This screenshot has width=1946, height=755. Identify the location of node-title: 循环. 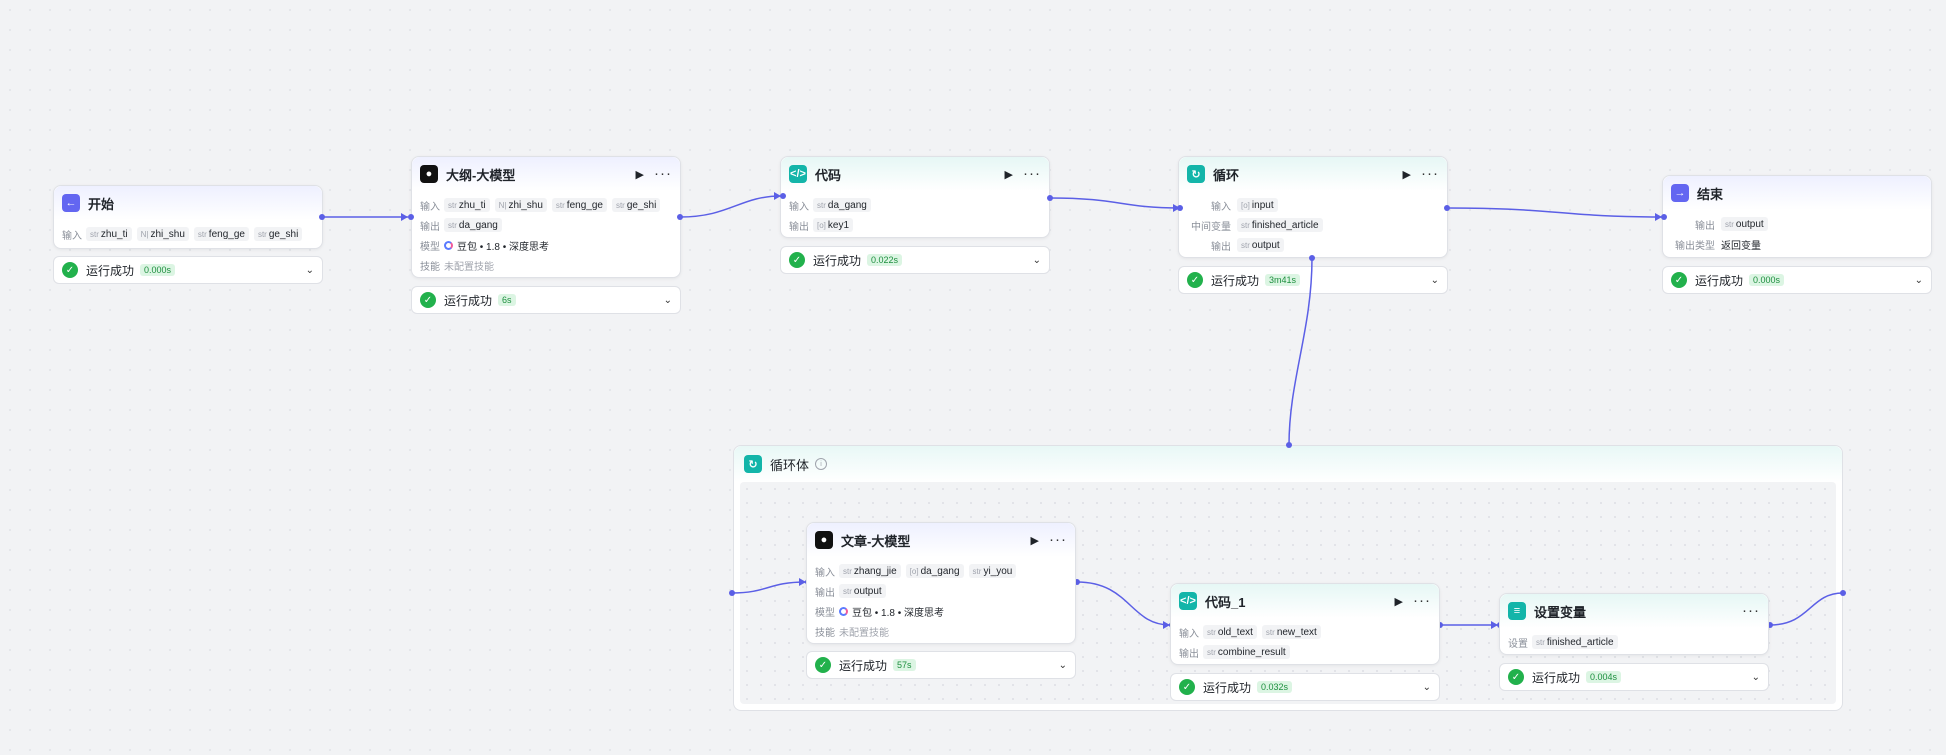
(1226, 175).